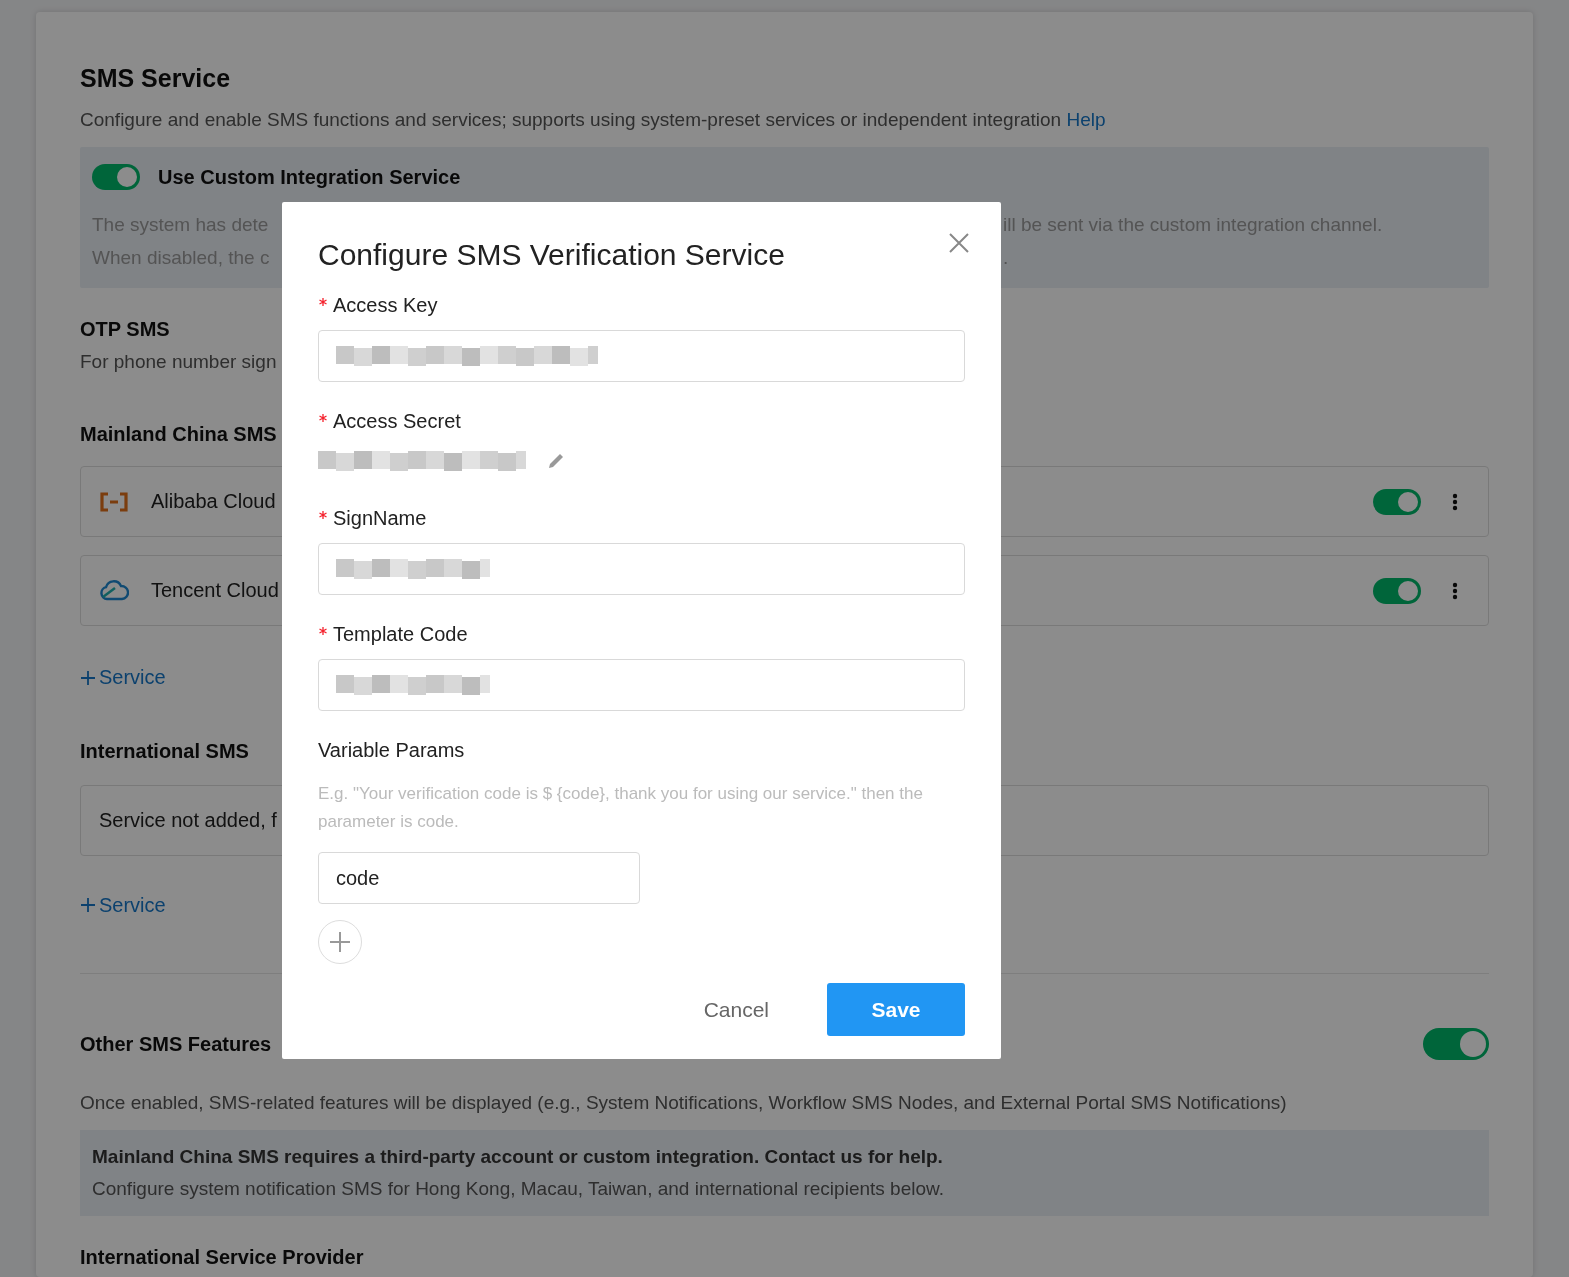  Describe the element at coordinates (551, 255) in the screenshot. I see `dialog-title: Configure SMS Verification Service` at that location.